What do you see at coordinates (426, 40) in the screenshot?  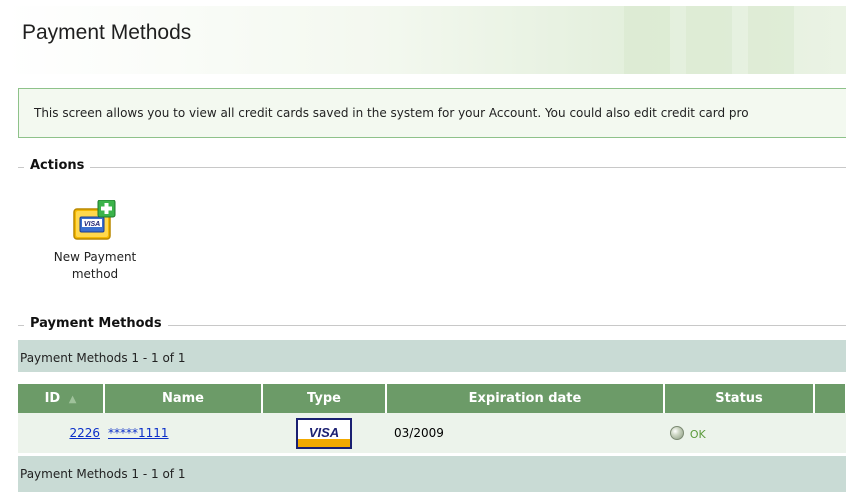 I see `page-header: Payment Methods` at bounding box center [426, 40].